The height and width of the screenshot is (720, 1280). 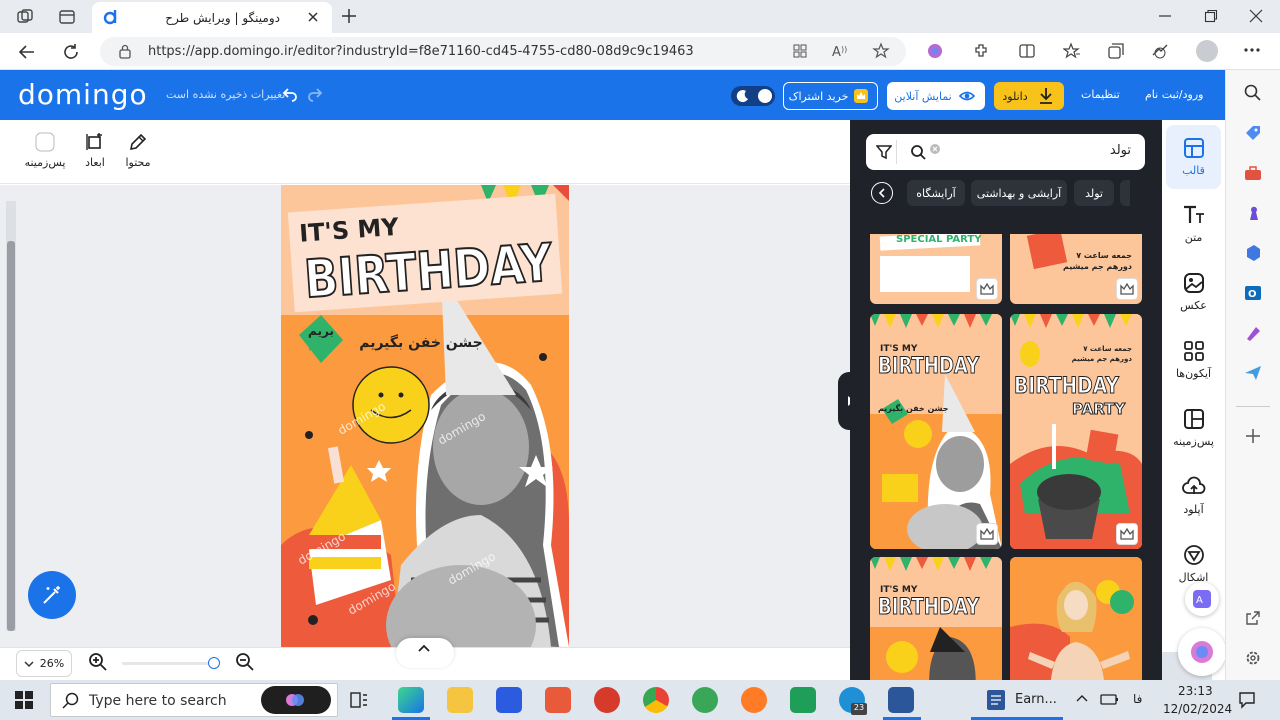 What do you see at coordinates (138, 150) in the screenshot?
I see `content-tool: محتوا` at bounding box center [138, 150].